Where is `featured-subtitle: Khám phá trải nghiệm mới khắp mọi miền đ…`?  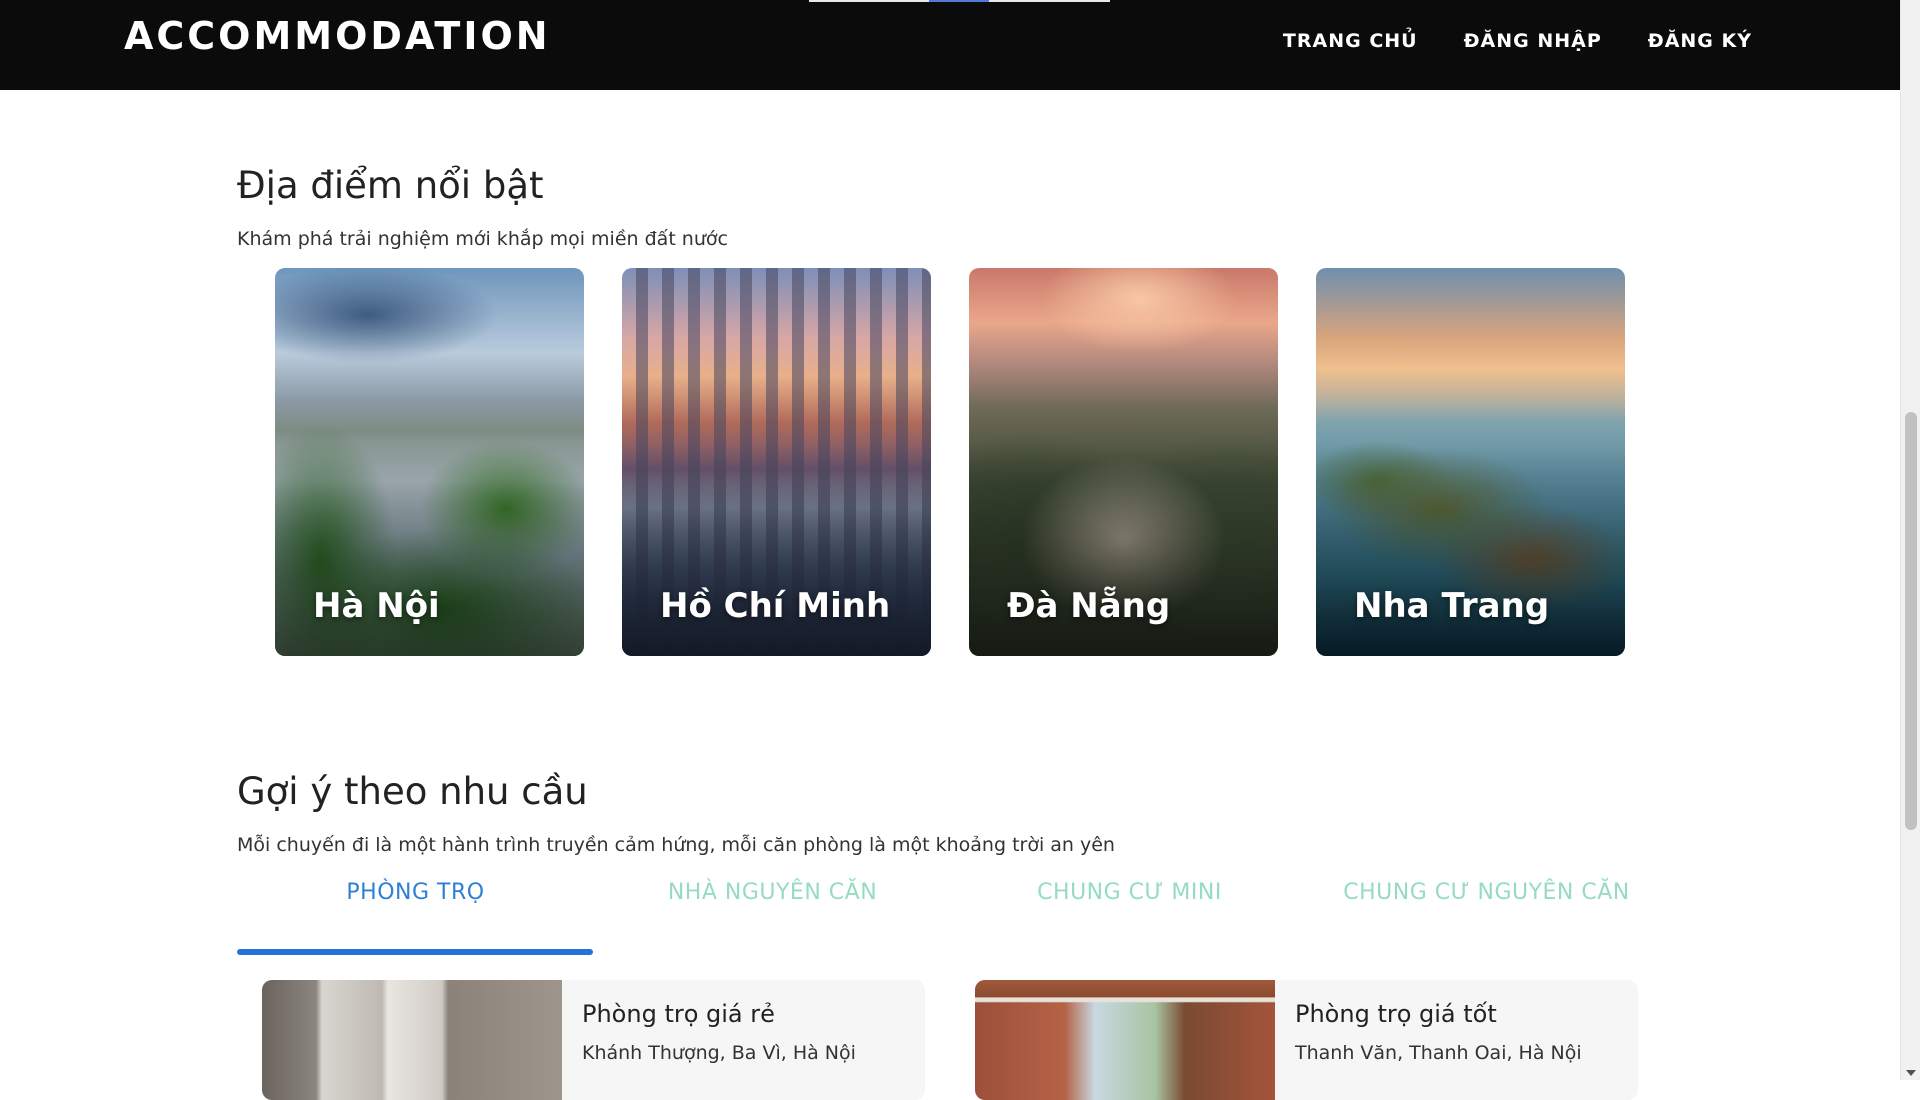 featured-subtitle: Khám phá trải nghiệm mới khắp mọi miền đ… is located at coordinates (482, 239).